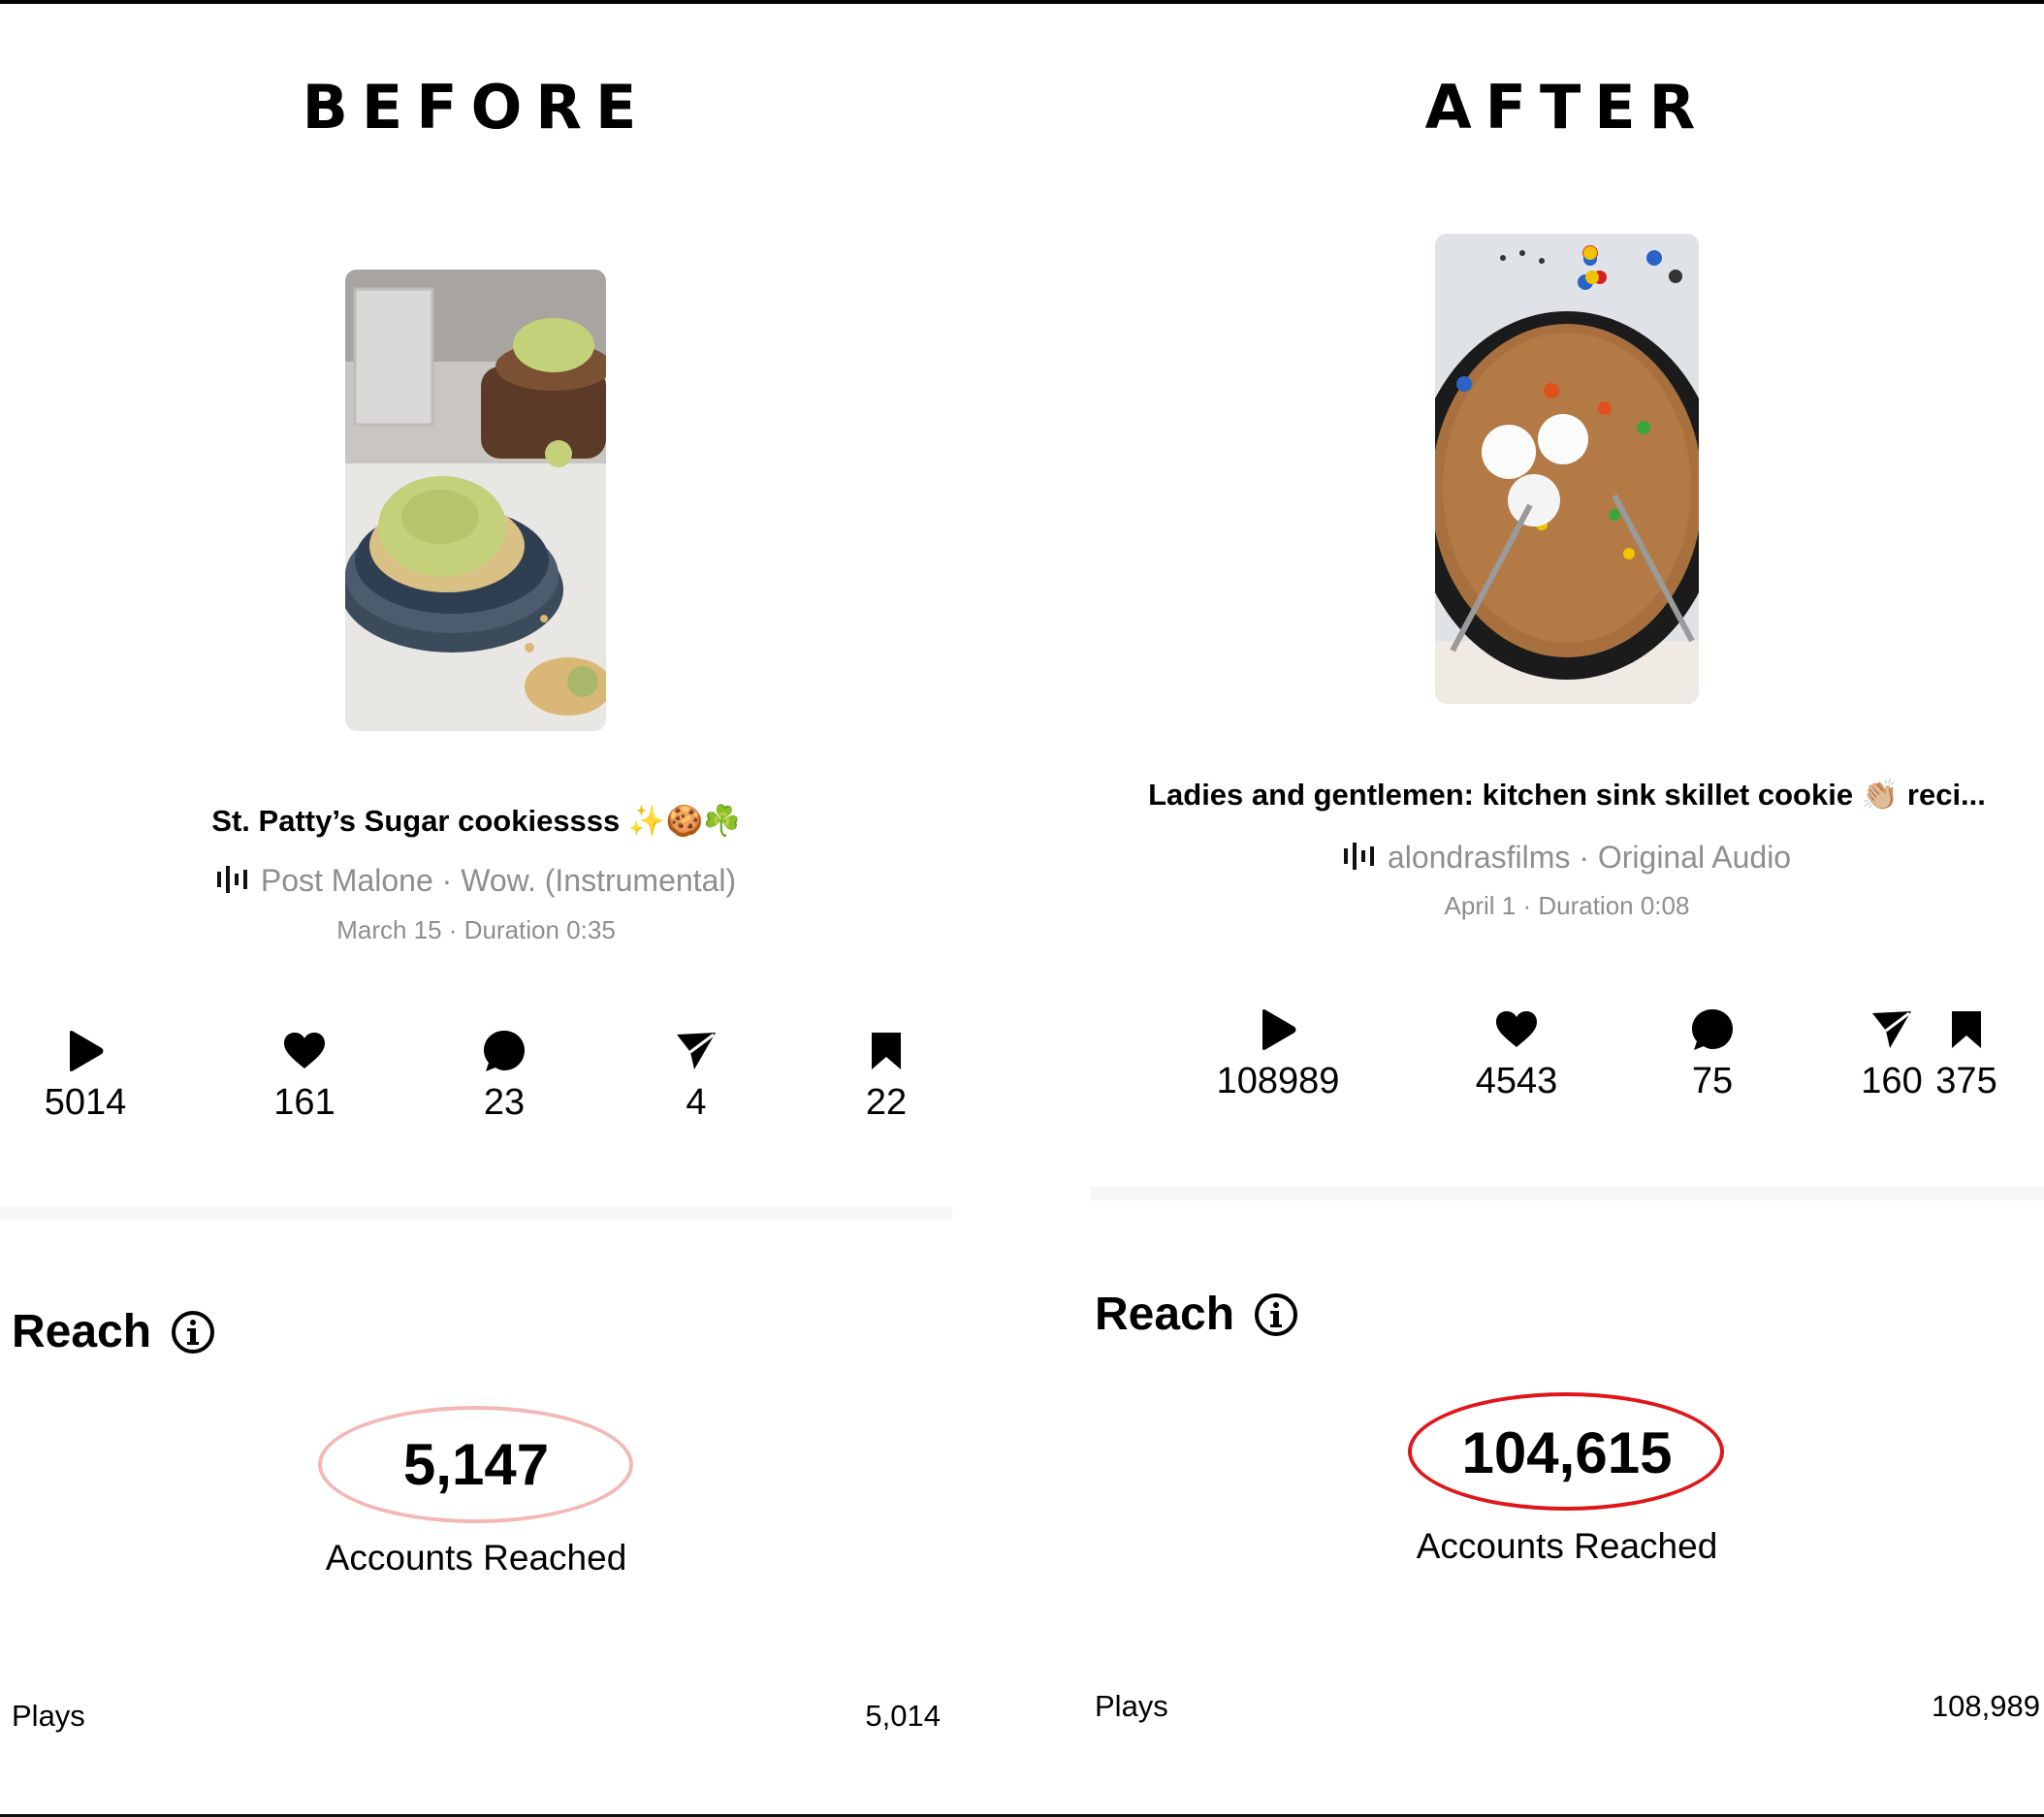  Describe the element at coordinates (476, 108) in the screenshot. I see `before-heading: BEFORE` at that location.